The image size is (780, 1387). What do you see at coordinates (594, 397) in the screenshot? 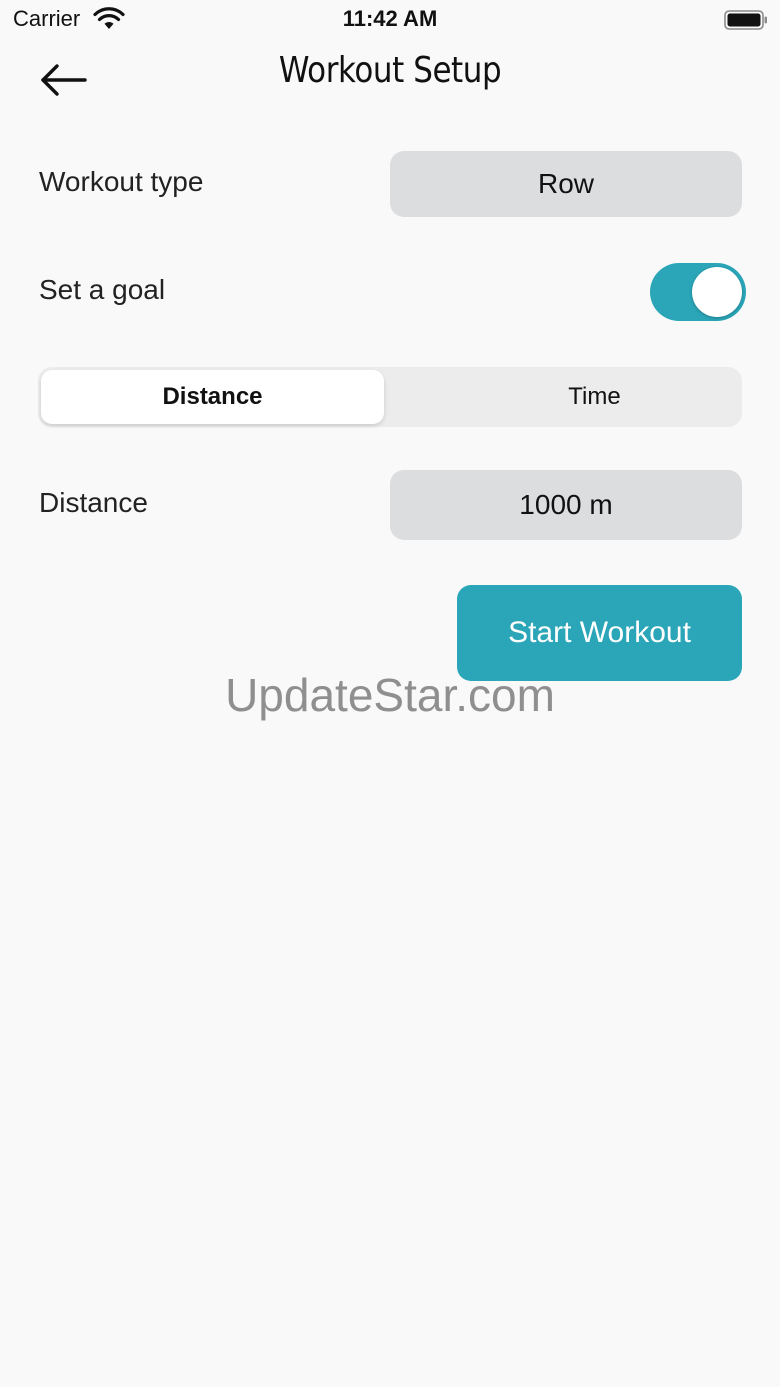
I see `segment-time: Time` at bounding box center [594, 397].